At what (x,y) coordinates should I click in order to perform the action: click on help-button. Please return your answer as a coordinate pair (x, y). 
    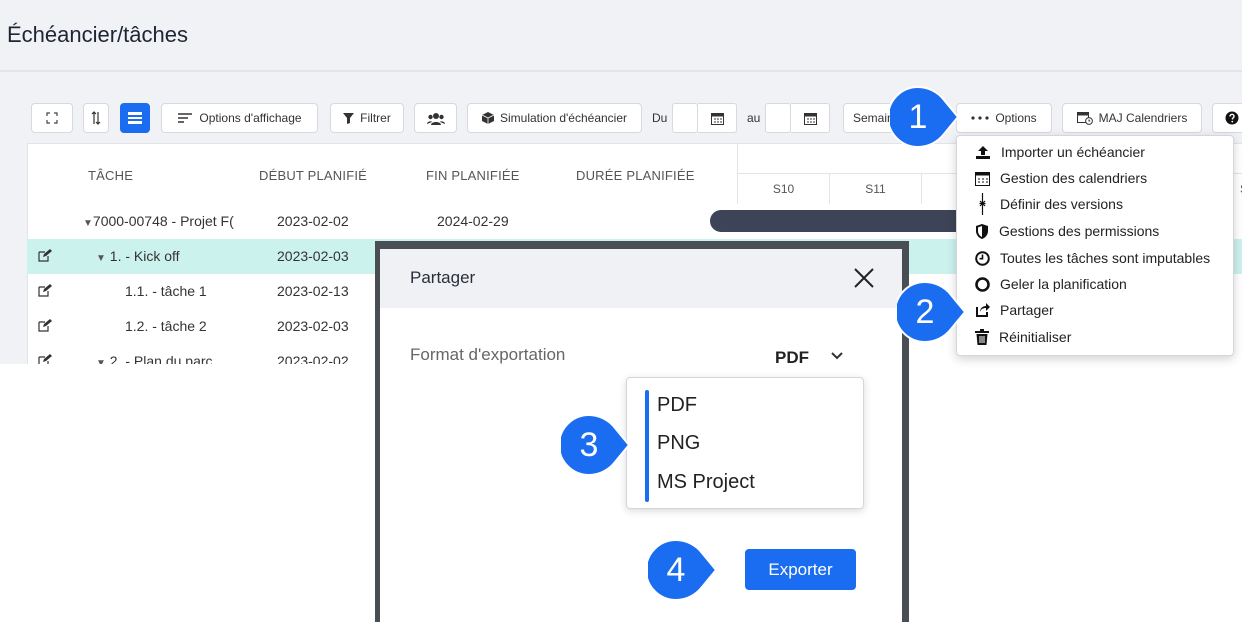
    Looking at the image, I should click on (1227, 118).